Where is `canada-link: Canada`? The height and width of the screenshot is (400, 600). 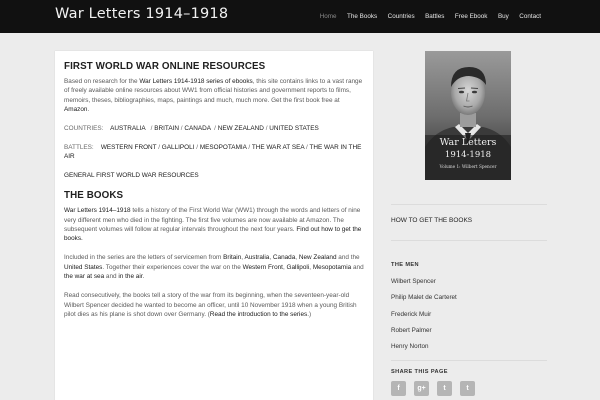 canada-link: Canada is located at coordinates (284, 257).